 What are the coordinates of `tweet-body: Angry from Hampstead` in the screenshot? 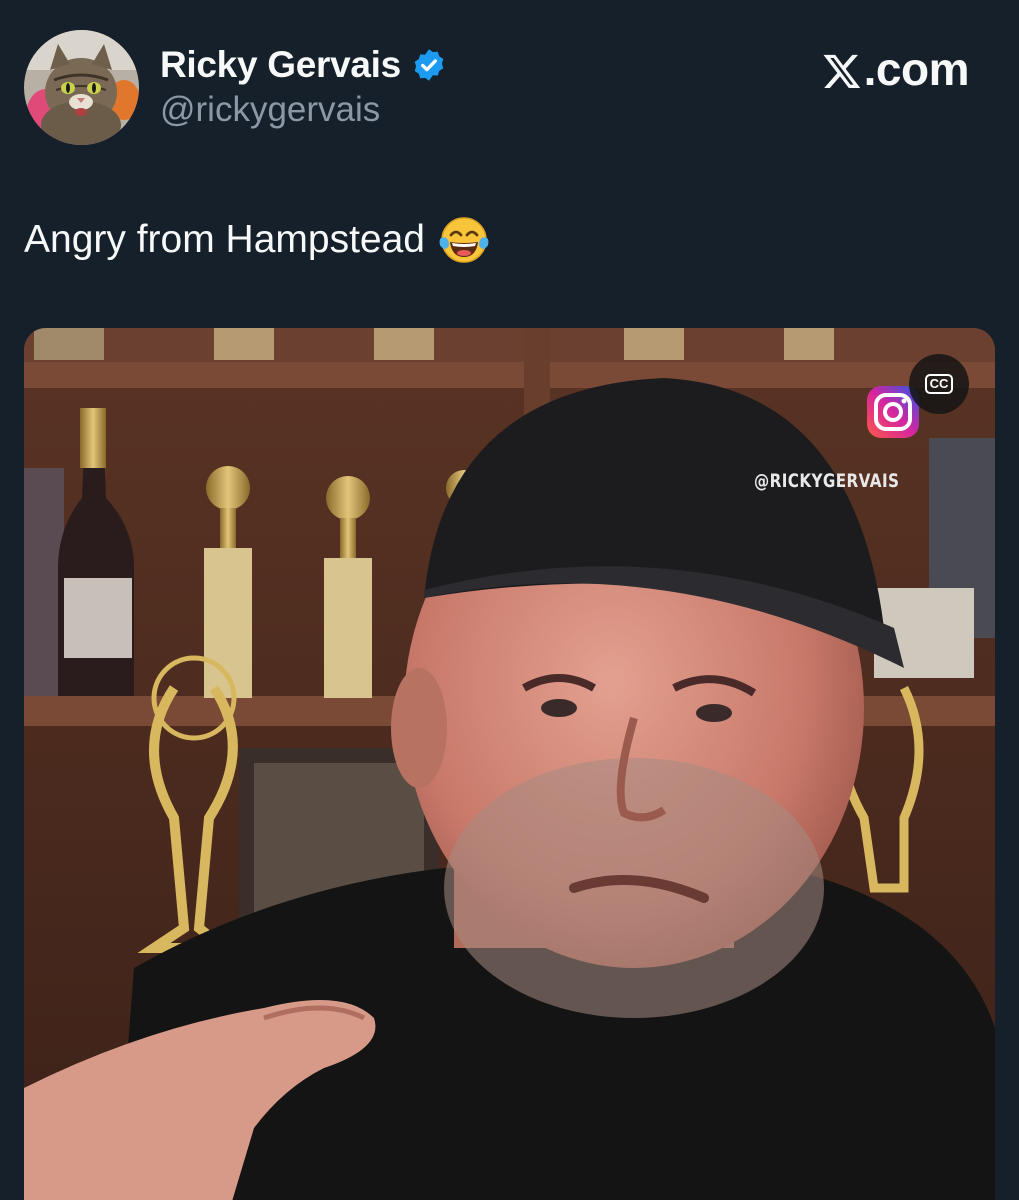 It's located at (257, 240).